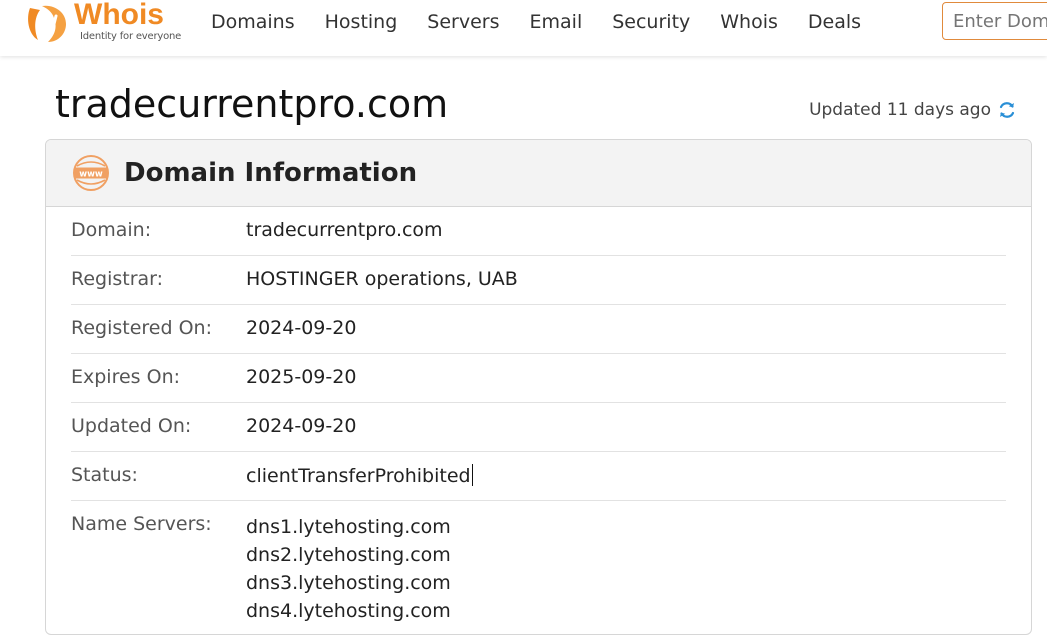 Image resolution: width=1047 pixels, height=643 pixels. Describe the element at coordinates (253, 22) in the screenshot. I see `nav-domains: Domains` at that location.